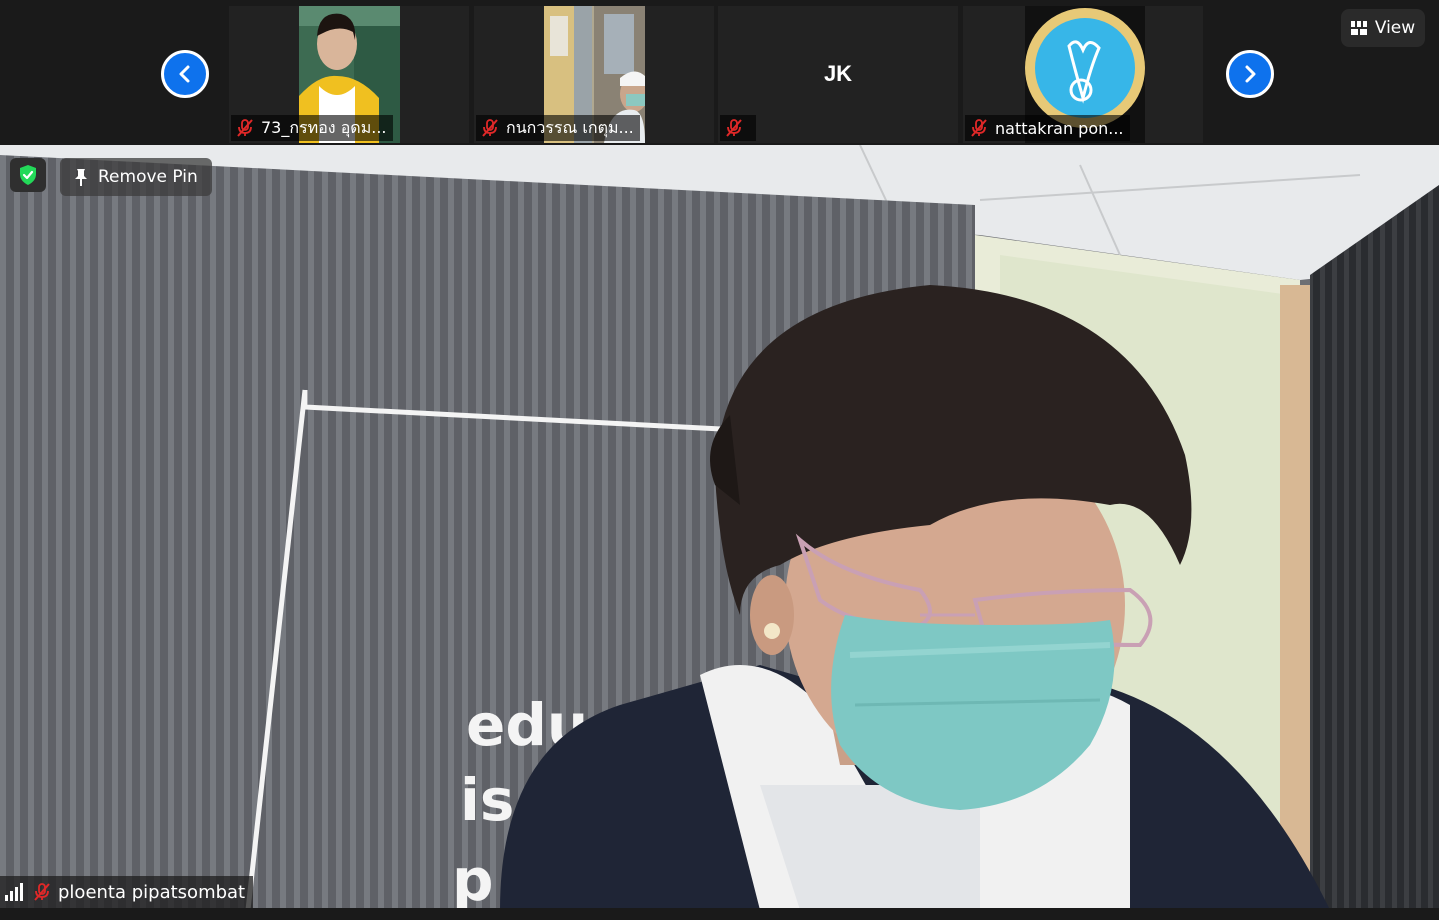 The height and width of the screenshot is (920, 1439). I want to click on participant-initials: JK, so click(838, 73).